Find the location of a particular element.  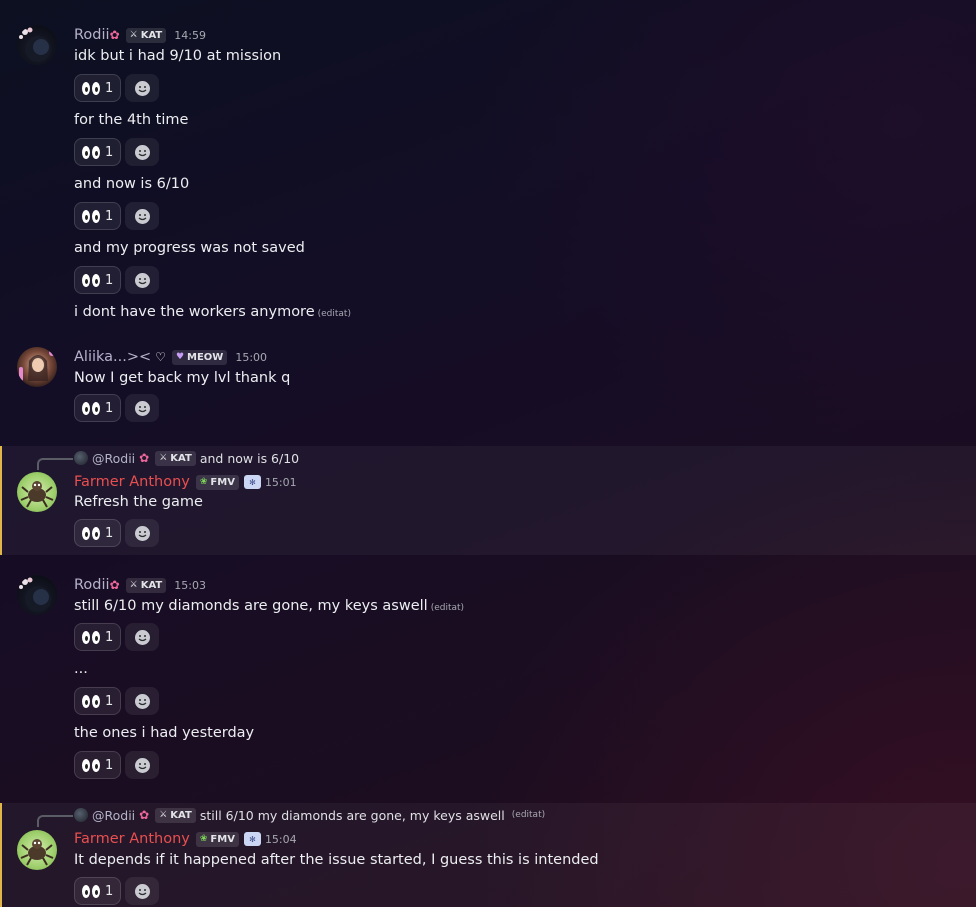

timestamp: 14:59 is located at coordinates (190, 35).